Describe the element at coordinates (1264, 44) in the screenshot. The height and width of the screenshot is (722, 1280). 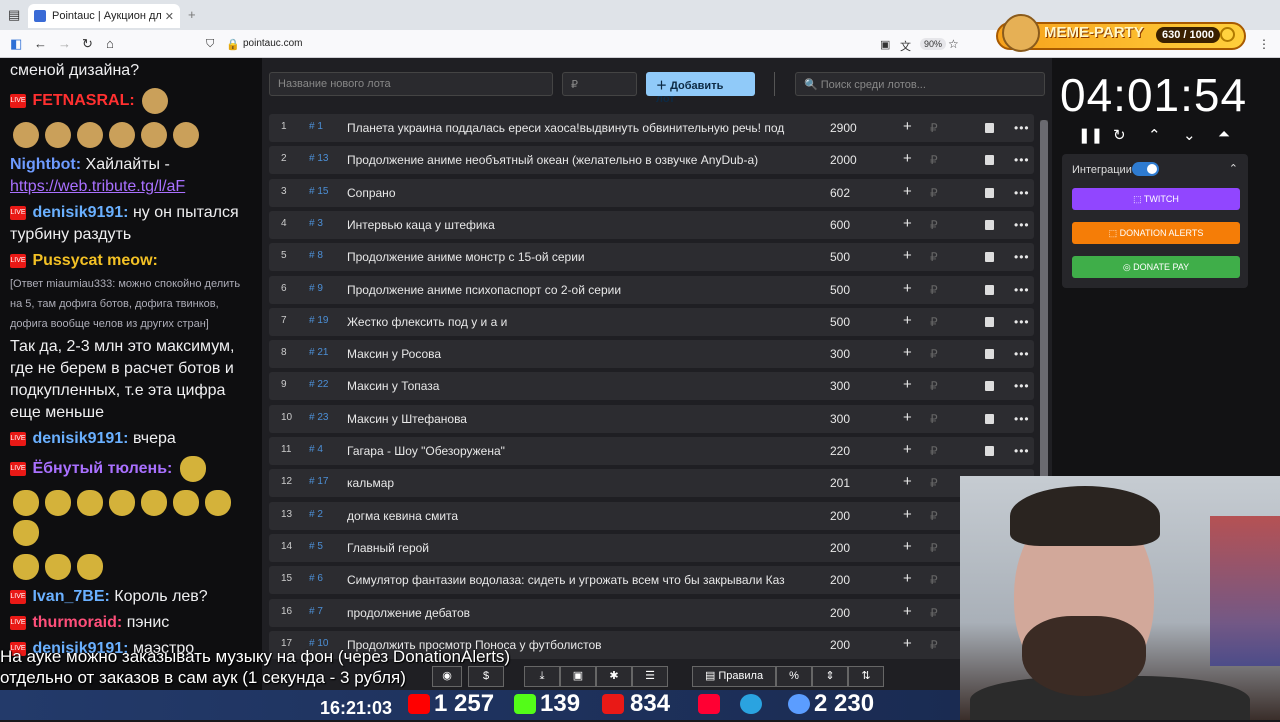
I see `menu-icon: ⋮` at that location.